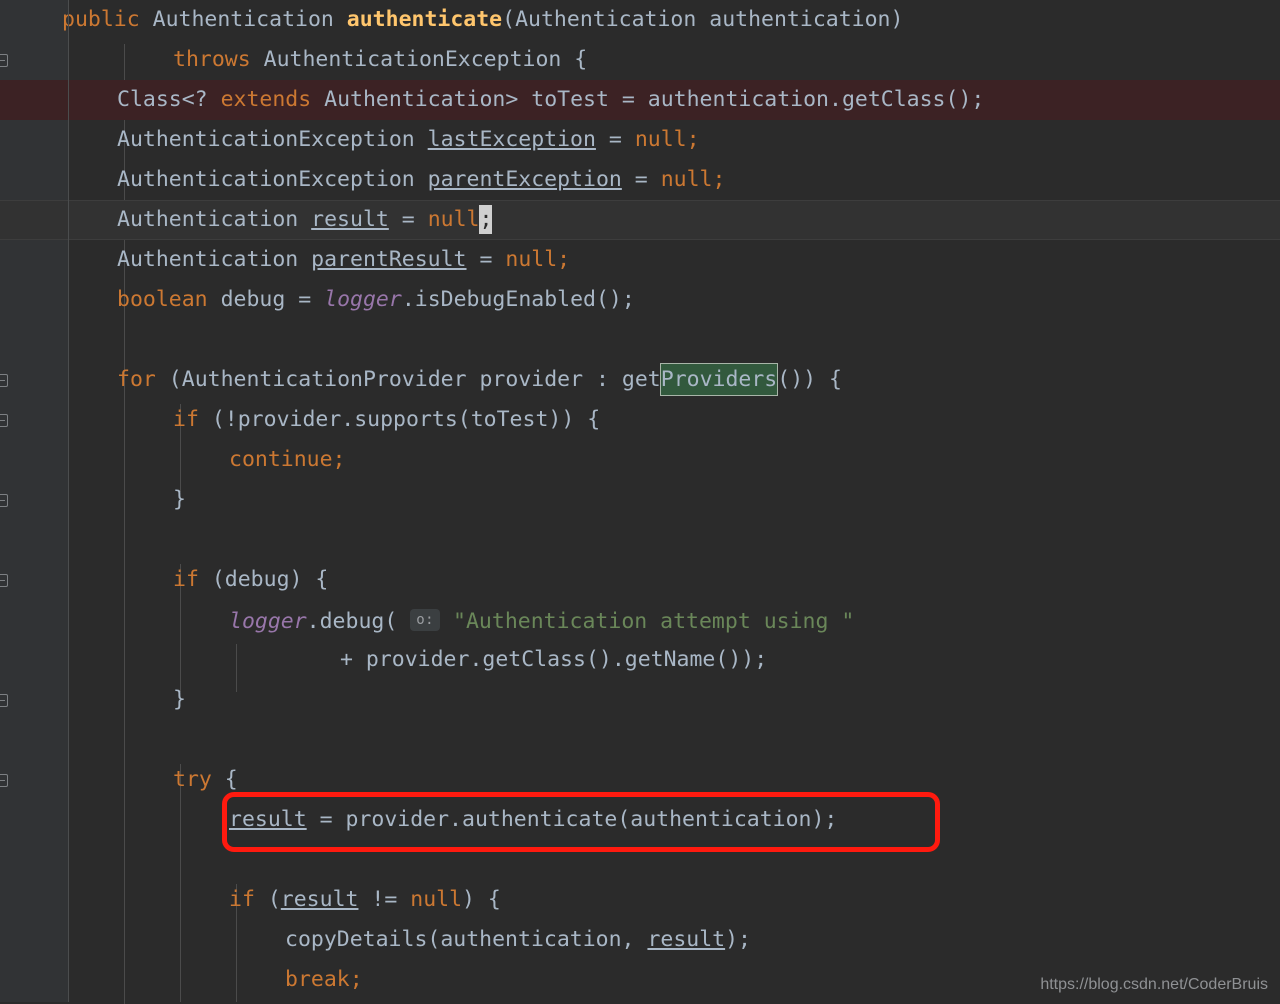 The image size is (1280, 1004). I want to click on token-parameter: authentication, so click(800, 19).